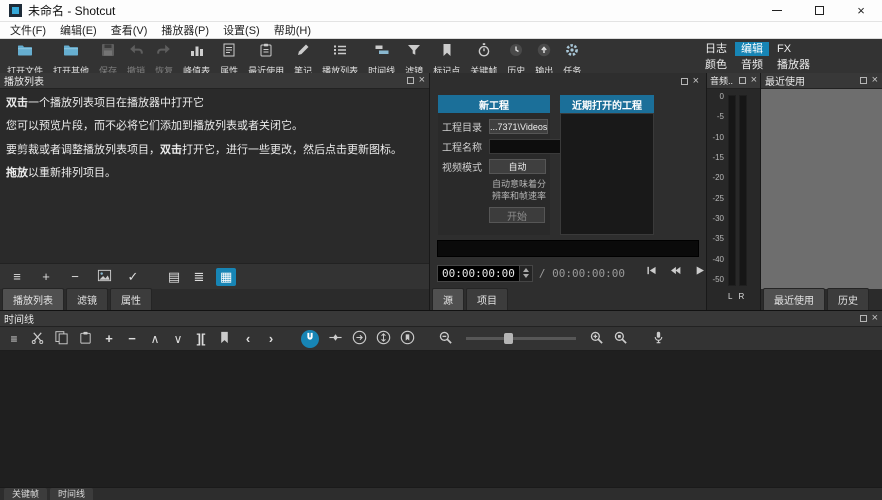 This screenshot has height=500, width=882. Describe the element at coordinates (716, 65) in the screenshot. I see `layout-color-button: 颜色` at that location.